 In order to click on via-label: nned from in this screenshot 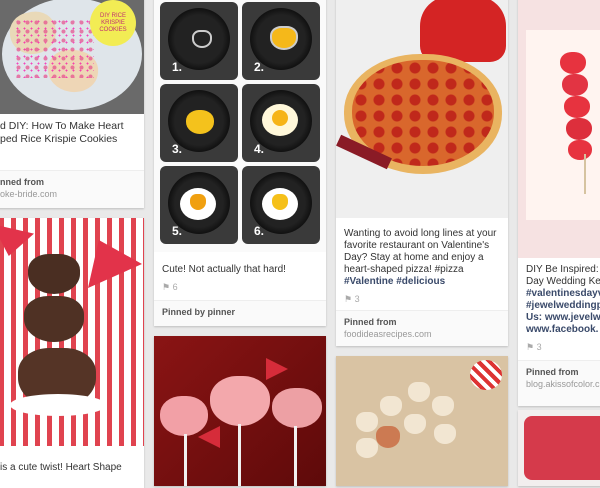, I will do `click(22, 182)`.